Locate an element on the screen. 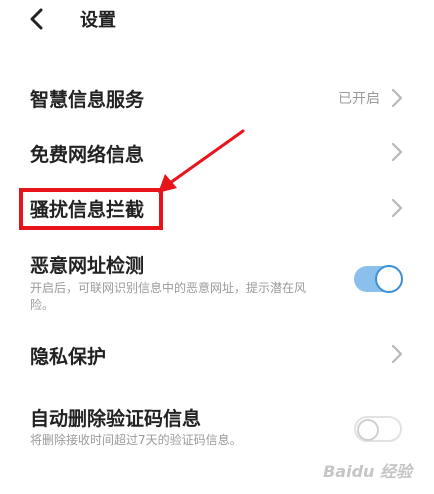  auto-delete-toggle is located at coordinates (378, 429).